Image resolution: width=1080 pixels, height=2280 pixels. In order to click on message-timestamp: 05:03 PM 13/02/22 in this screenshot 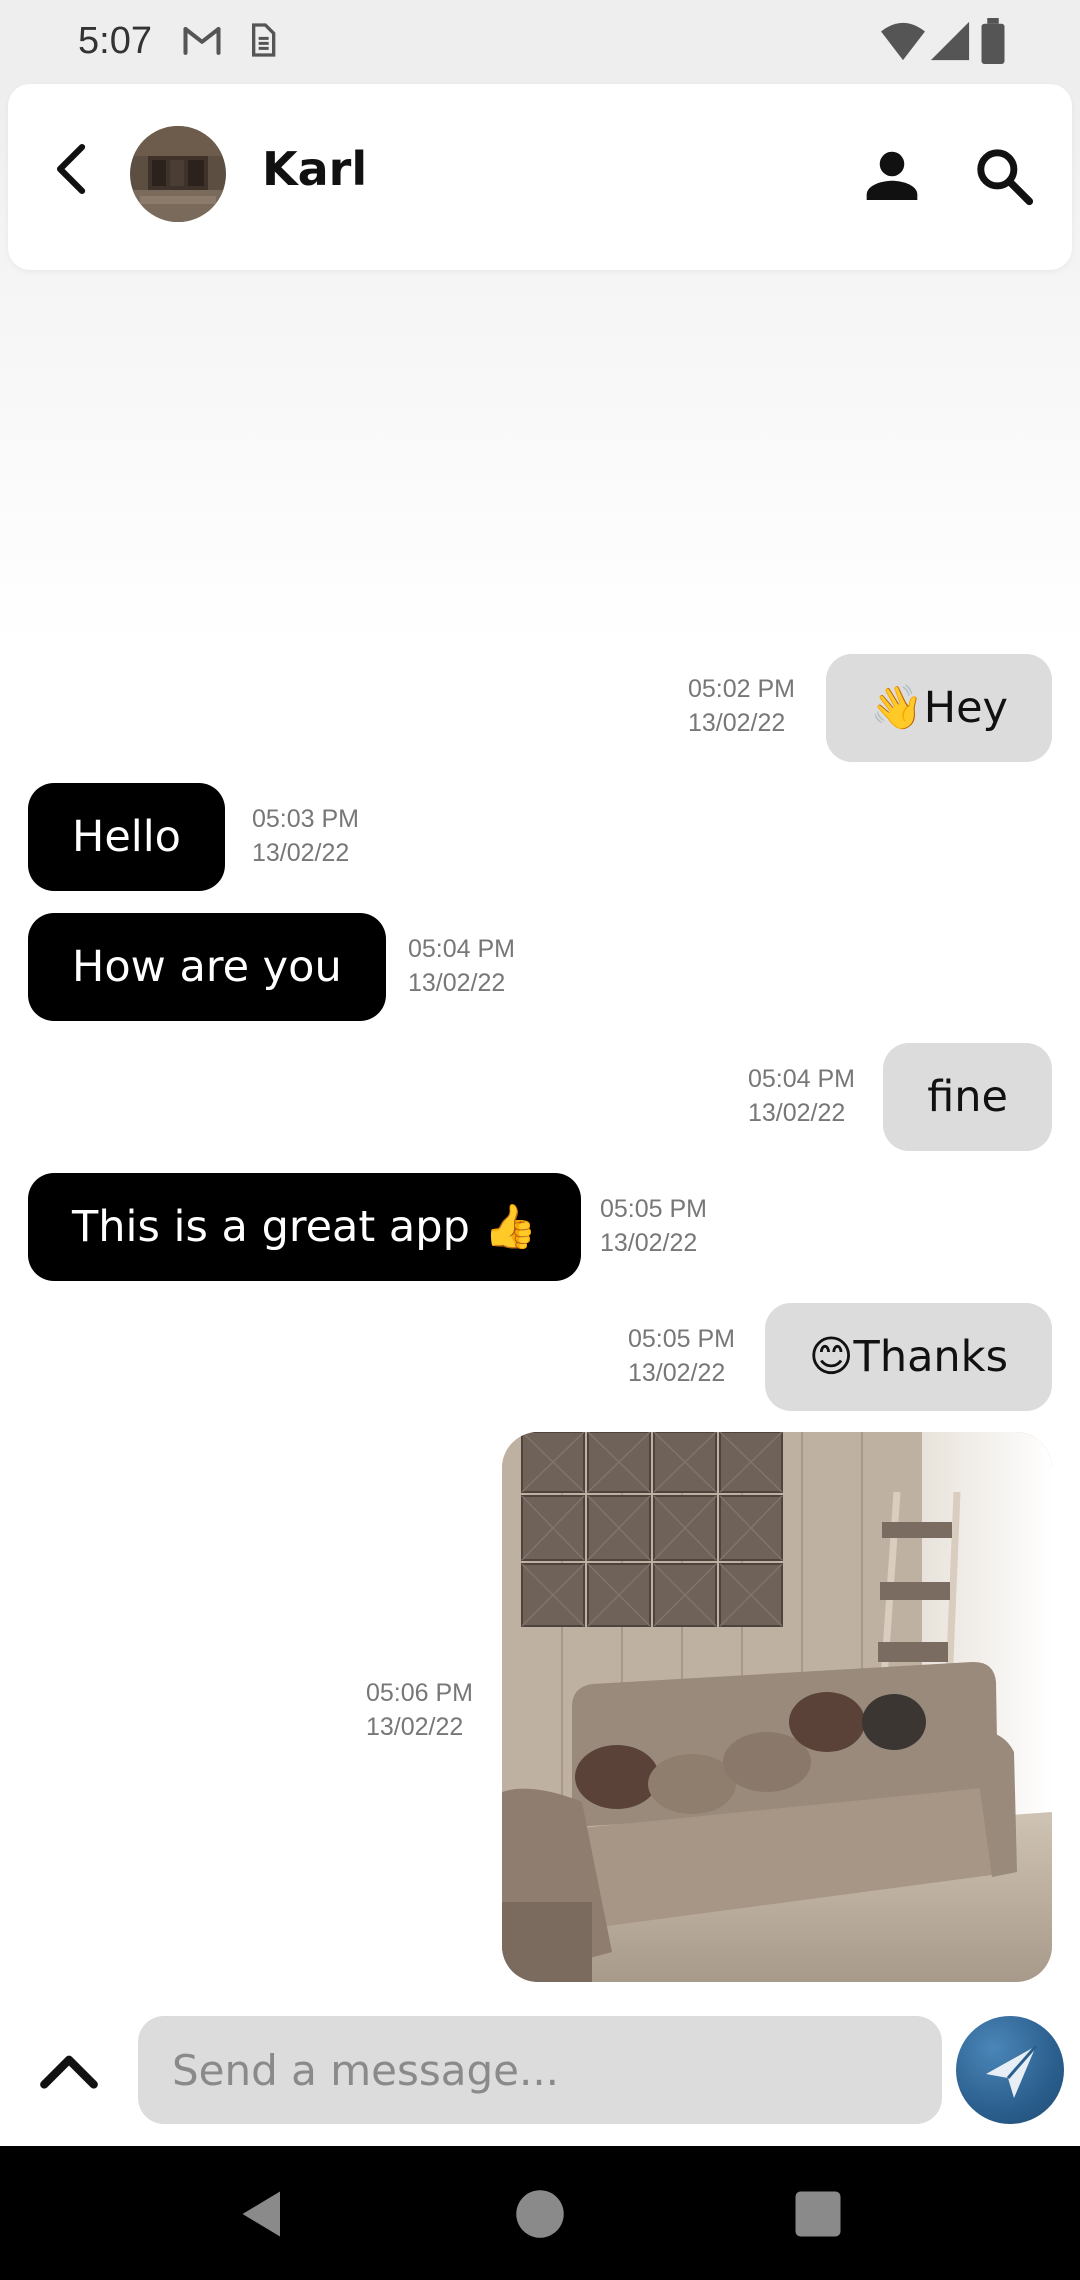, I will do `click(305, 836)`.